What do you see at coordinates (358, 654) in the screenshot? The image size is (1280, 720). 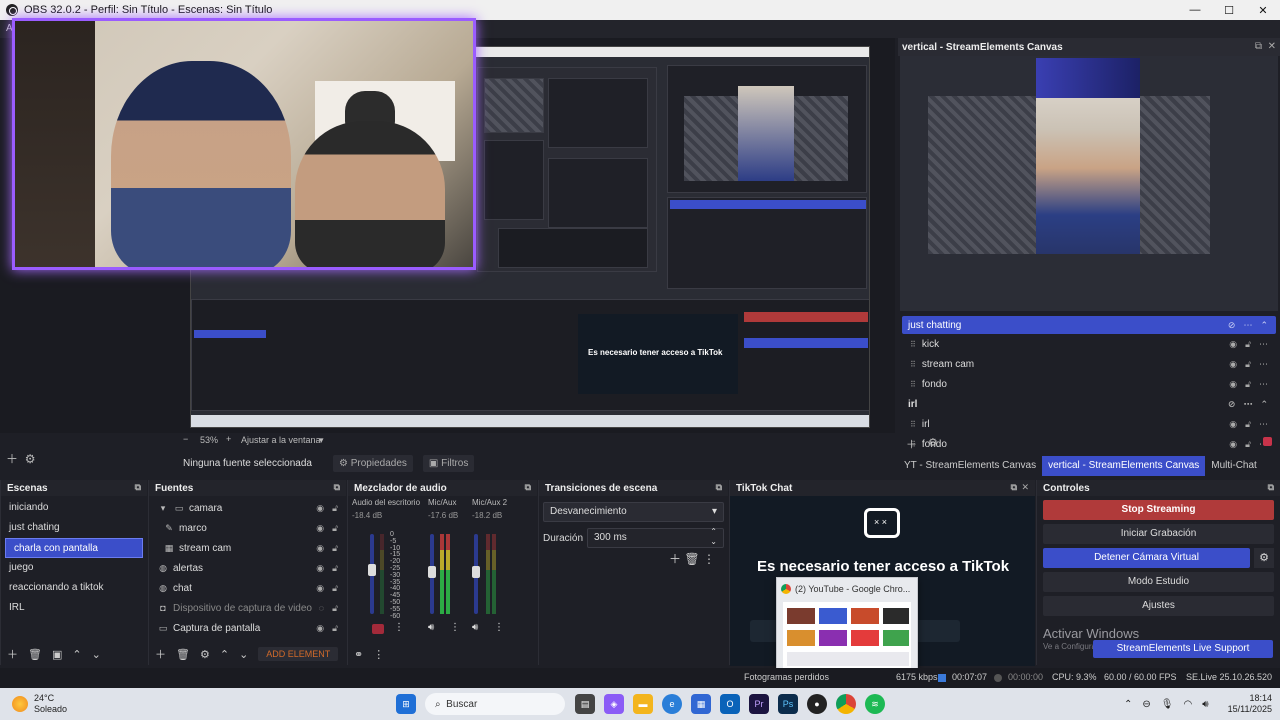 I see `link-icon: ⚭` at bounding box center [358, 654].